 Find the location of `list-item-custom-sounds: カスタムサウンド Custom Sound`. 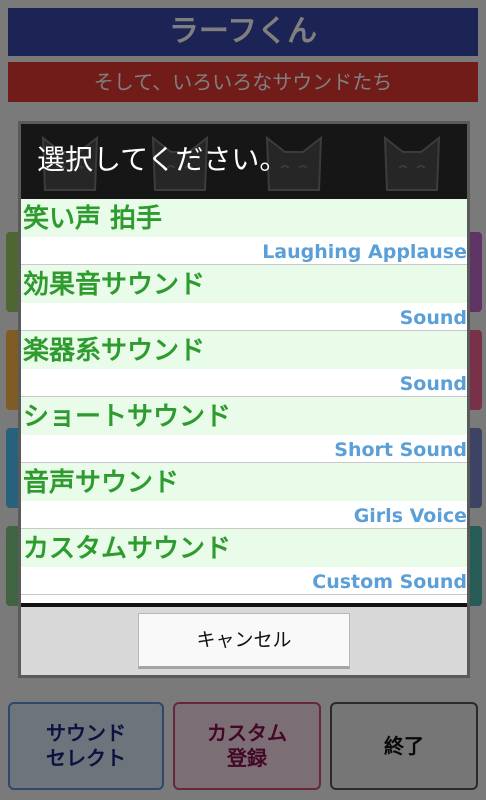

list-item-custom-sounds: カスタムサウンド Custom Sound is located at coordinates (244, 562).